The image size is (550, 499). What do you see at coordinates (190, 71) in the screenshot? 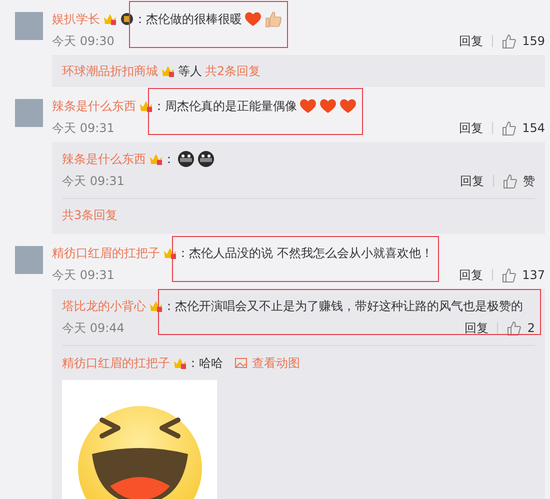
I see `others-label: 等人` at bounding box center [190, 71].